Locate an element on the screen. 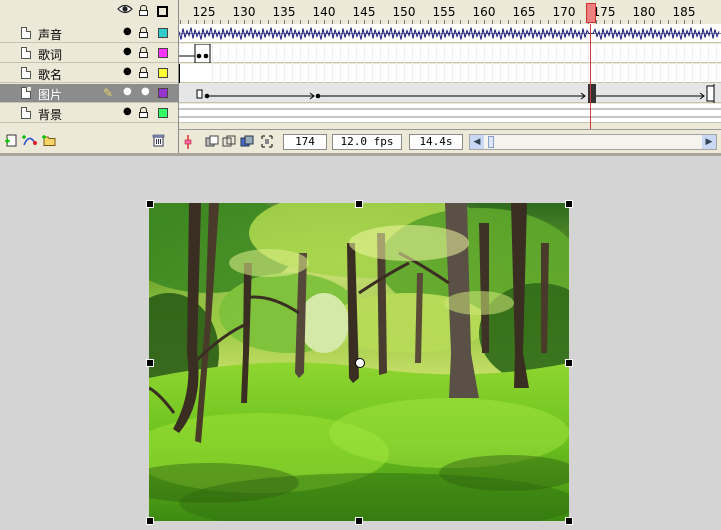 The width and height of the screenshot is (721, 530). ruler-label: 150 is located at coordinates (404, 12).